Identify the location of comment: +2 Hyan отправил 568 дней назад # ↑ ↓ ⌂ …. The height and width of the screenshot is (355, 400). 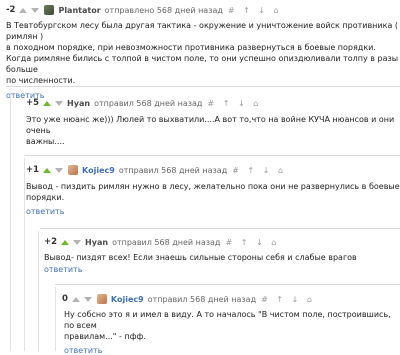
(219, 254).